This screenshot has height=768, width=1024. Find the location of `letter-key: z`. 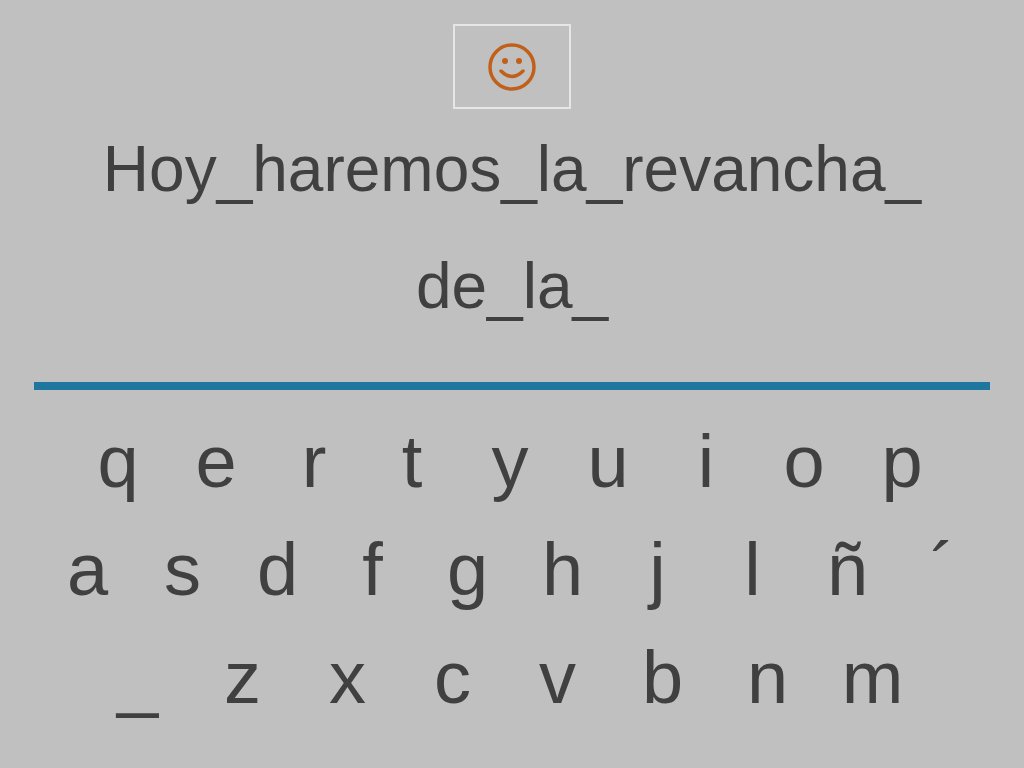

letter-key: z is located at coordinates (242, 678).